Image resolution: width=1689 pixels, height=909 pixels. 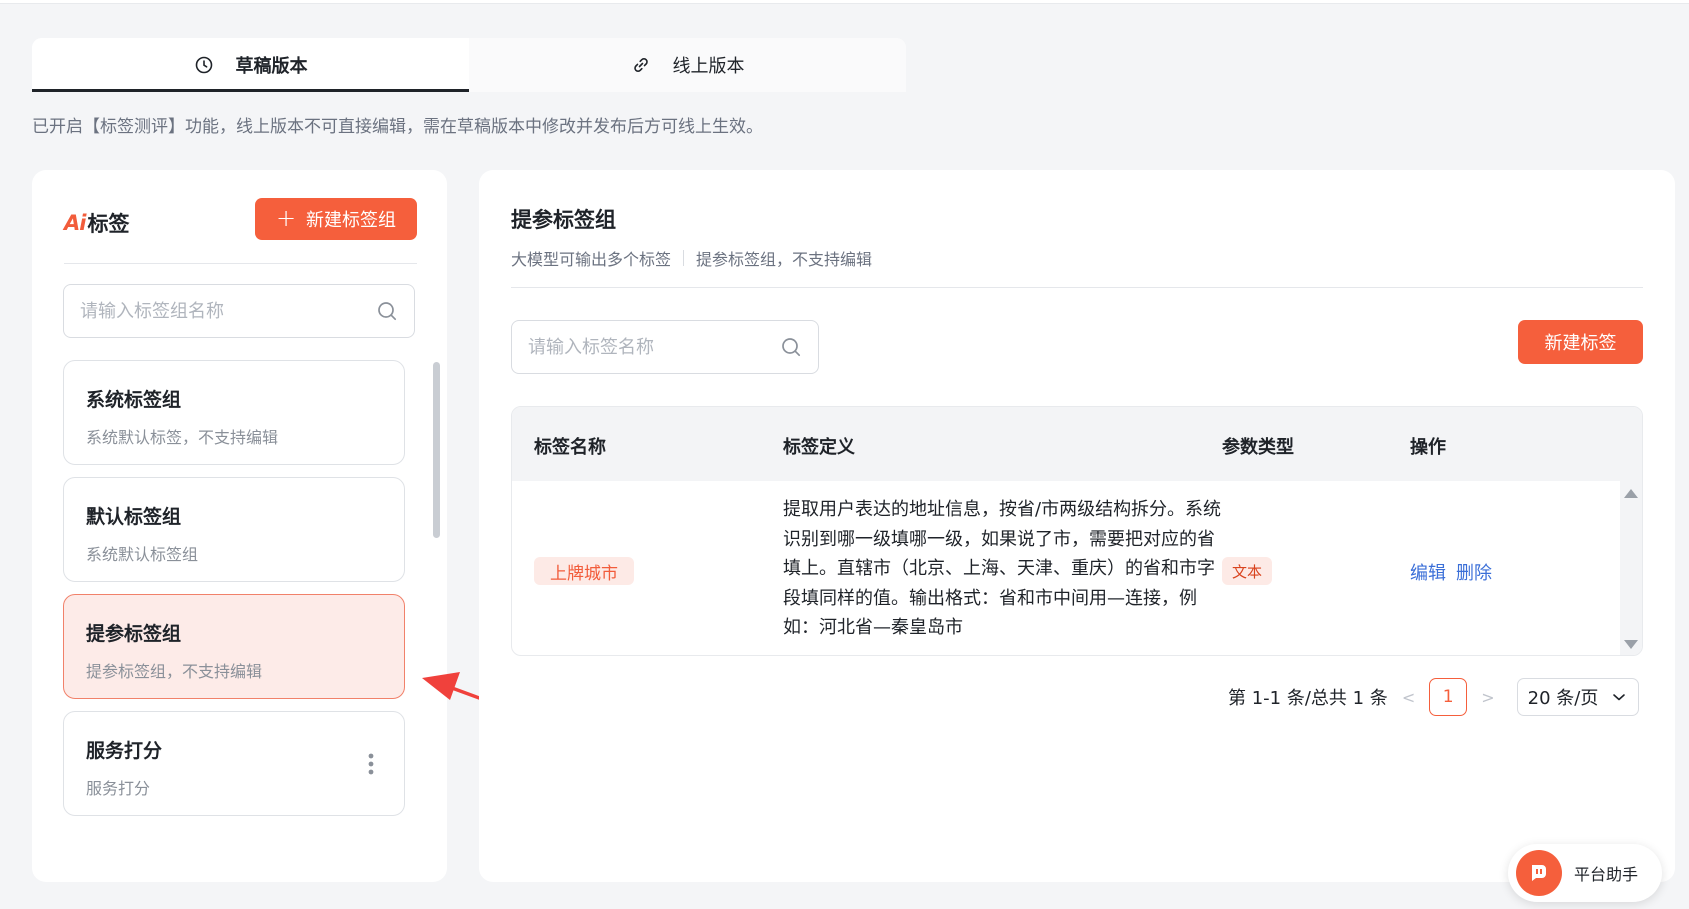 I want to click on tag-group-desc: 系统默认标签组, so click(x=142, y=554).